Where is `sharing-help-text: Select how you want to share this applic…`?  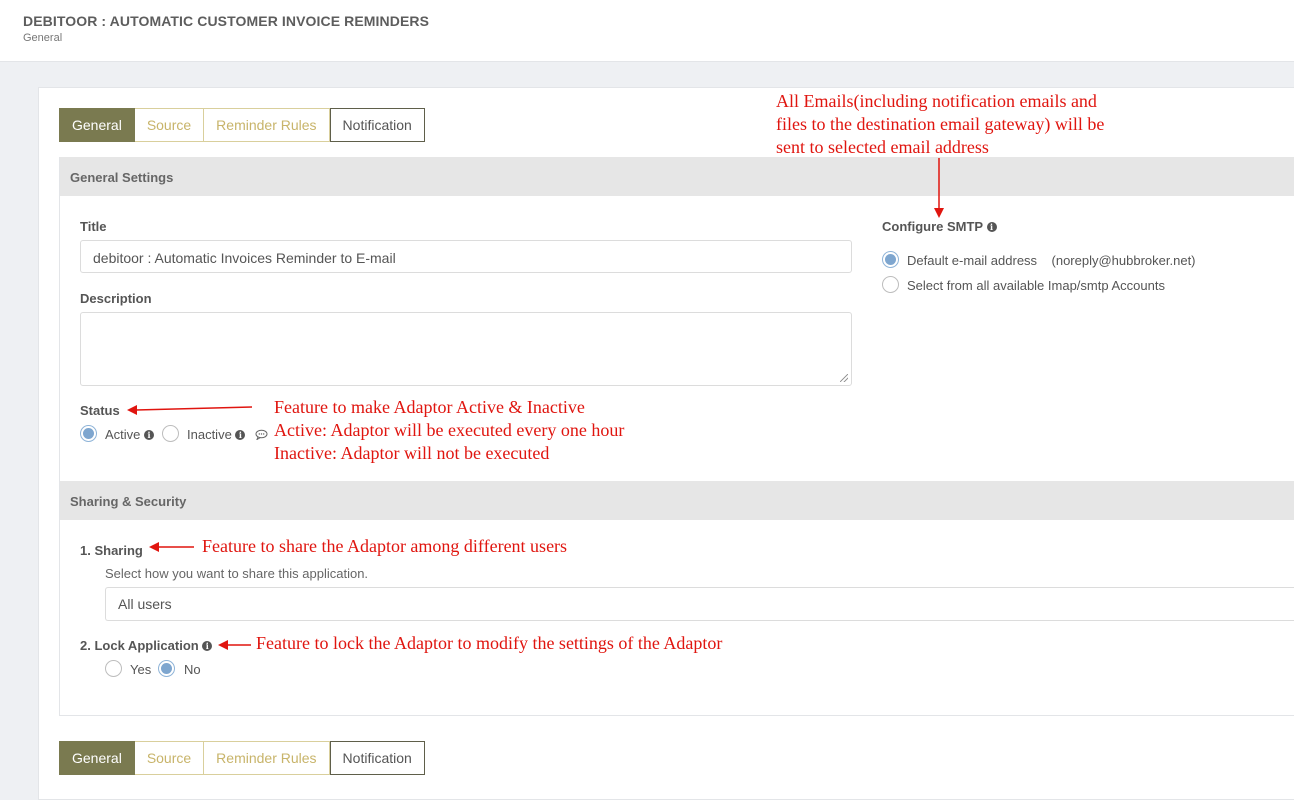
sharing-help-text: Select how you want to share this applic… is located at coordinates (237, 573).